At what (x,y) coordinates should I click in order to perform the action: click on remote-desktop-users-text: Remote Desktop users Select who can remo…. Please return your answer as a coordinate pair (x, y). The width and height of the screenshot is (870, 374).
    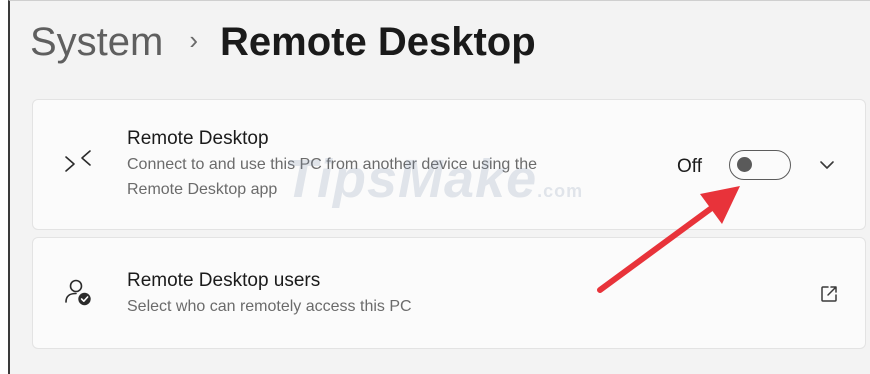
    Looking at the image, I should click on (337, 293).